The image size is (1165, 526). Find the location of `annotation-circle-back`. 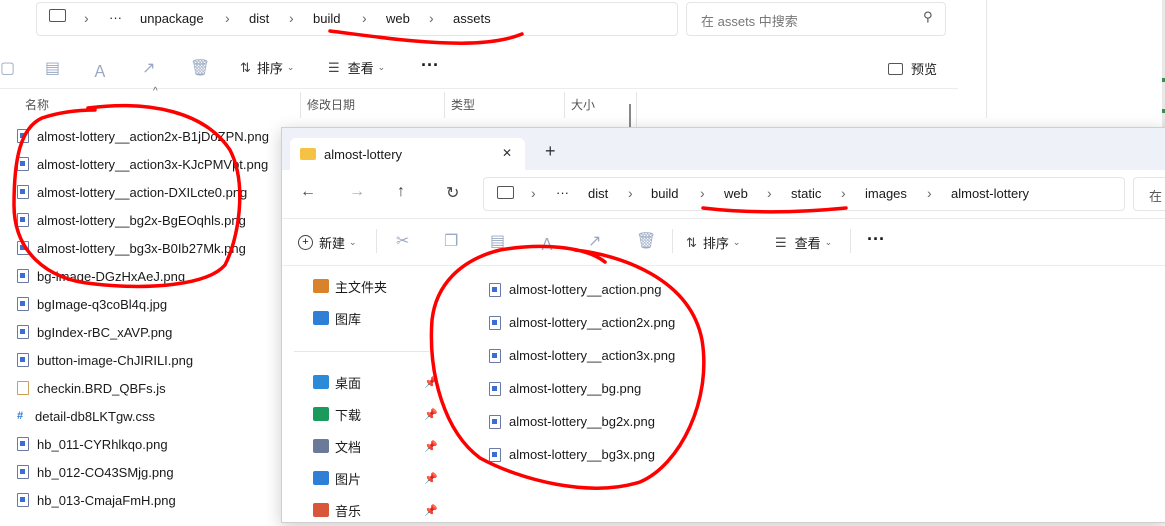

annotation-circle-back is located at coordinates (127, 196).